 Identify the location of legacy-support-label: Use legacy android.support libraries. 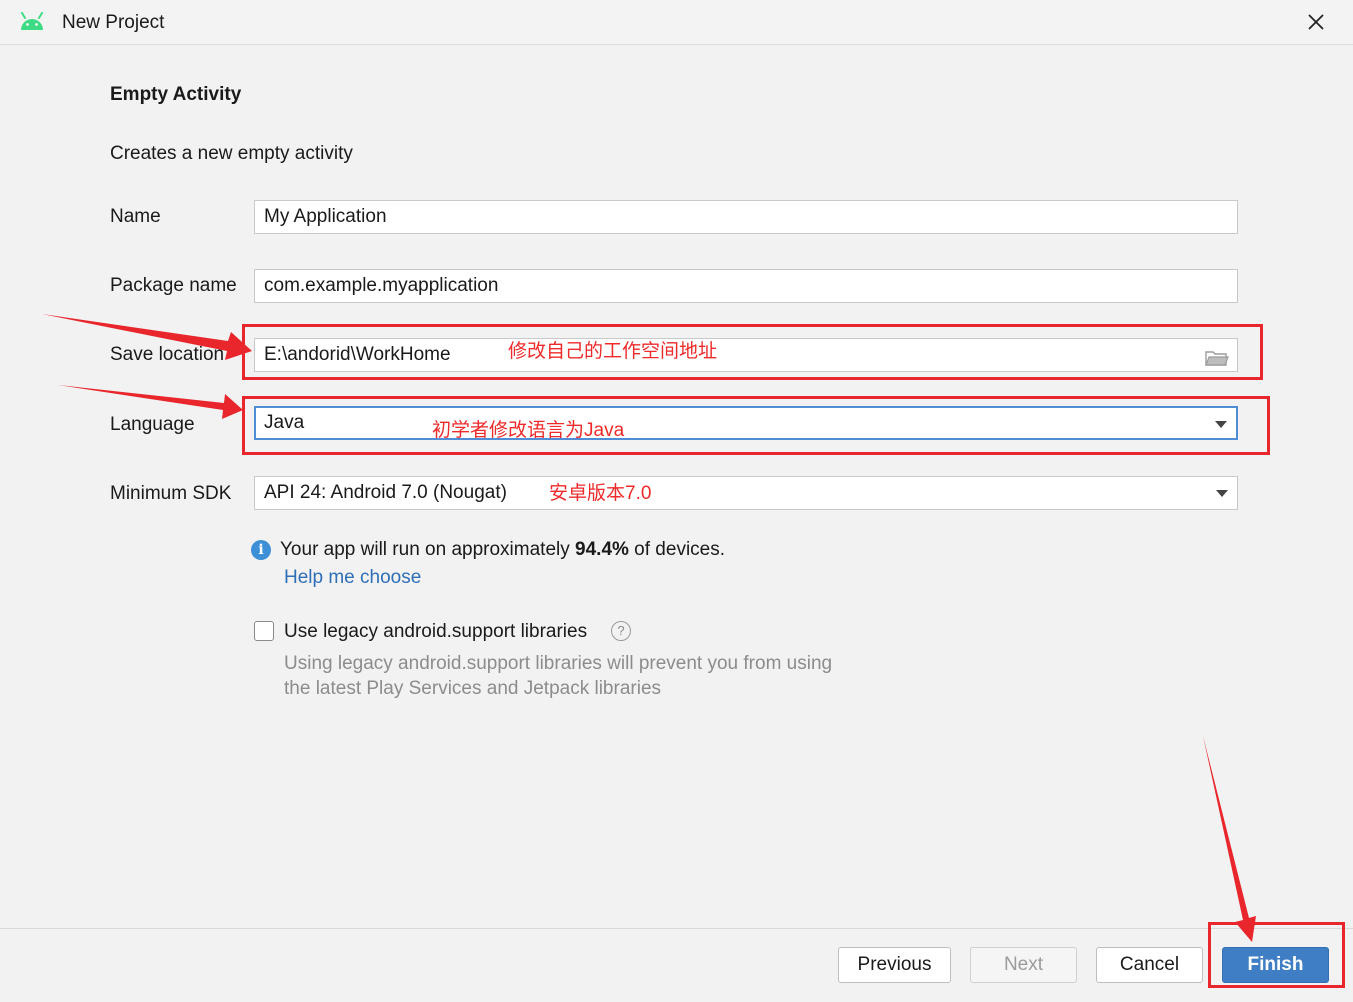
(435, 632).